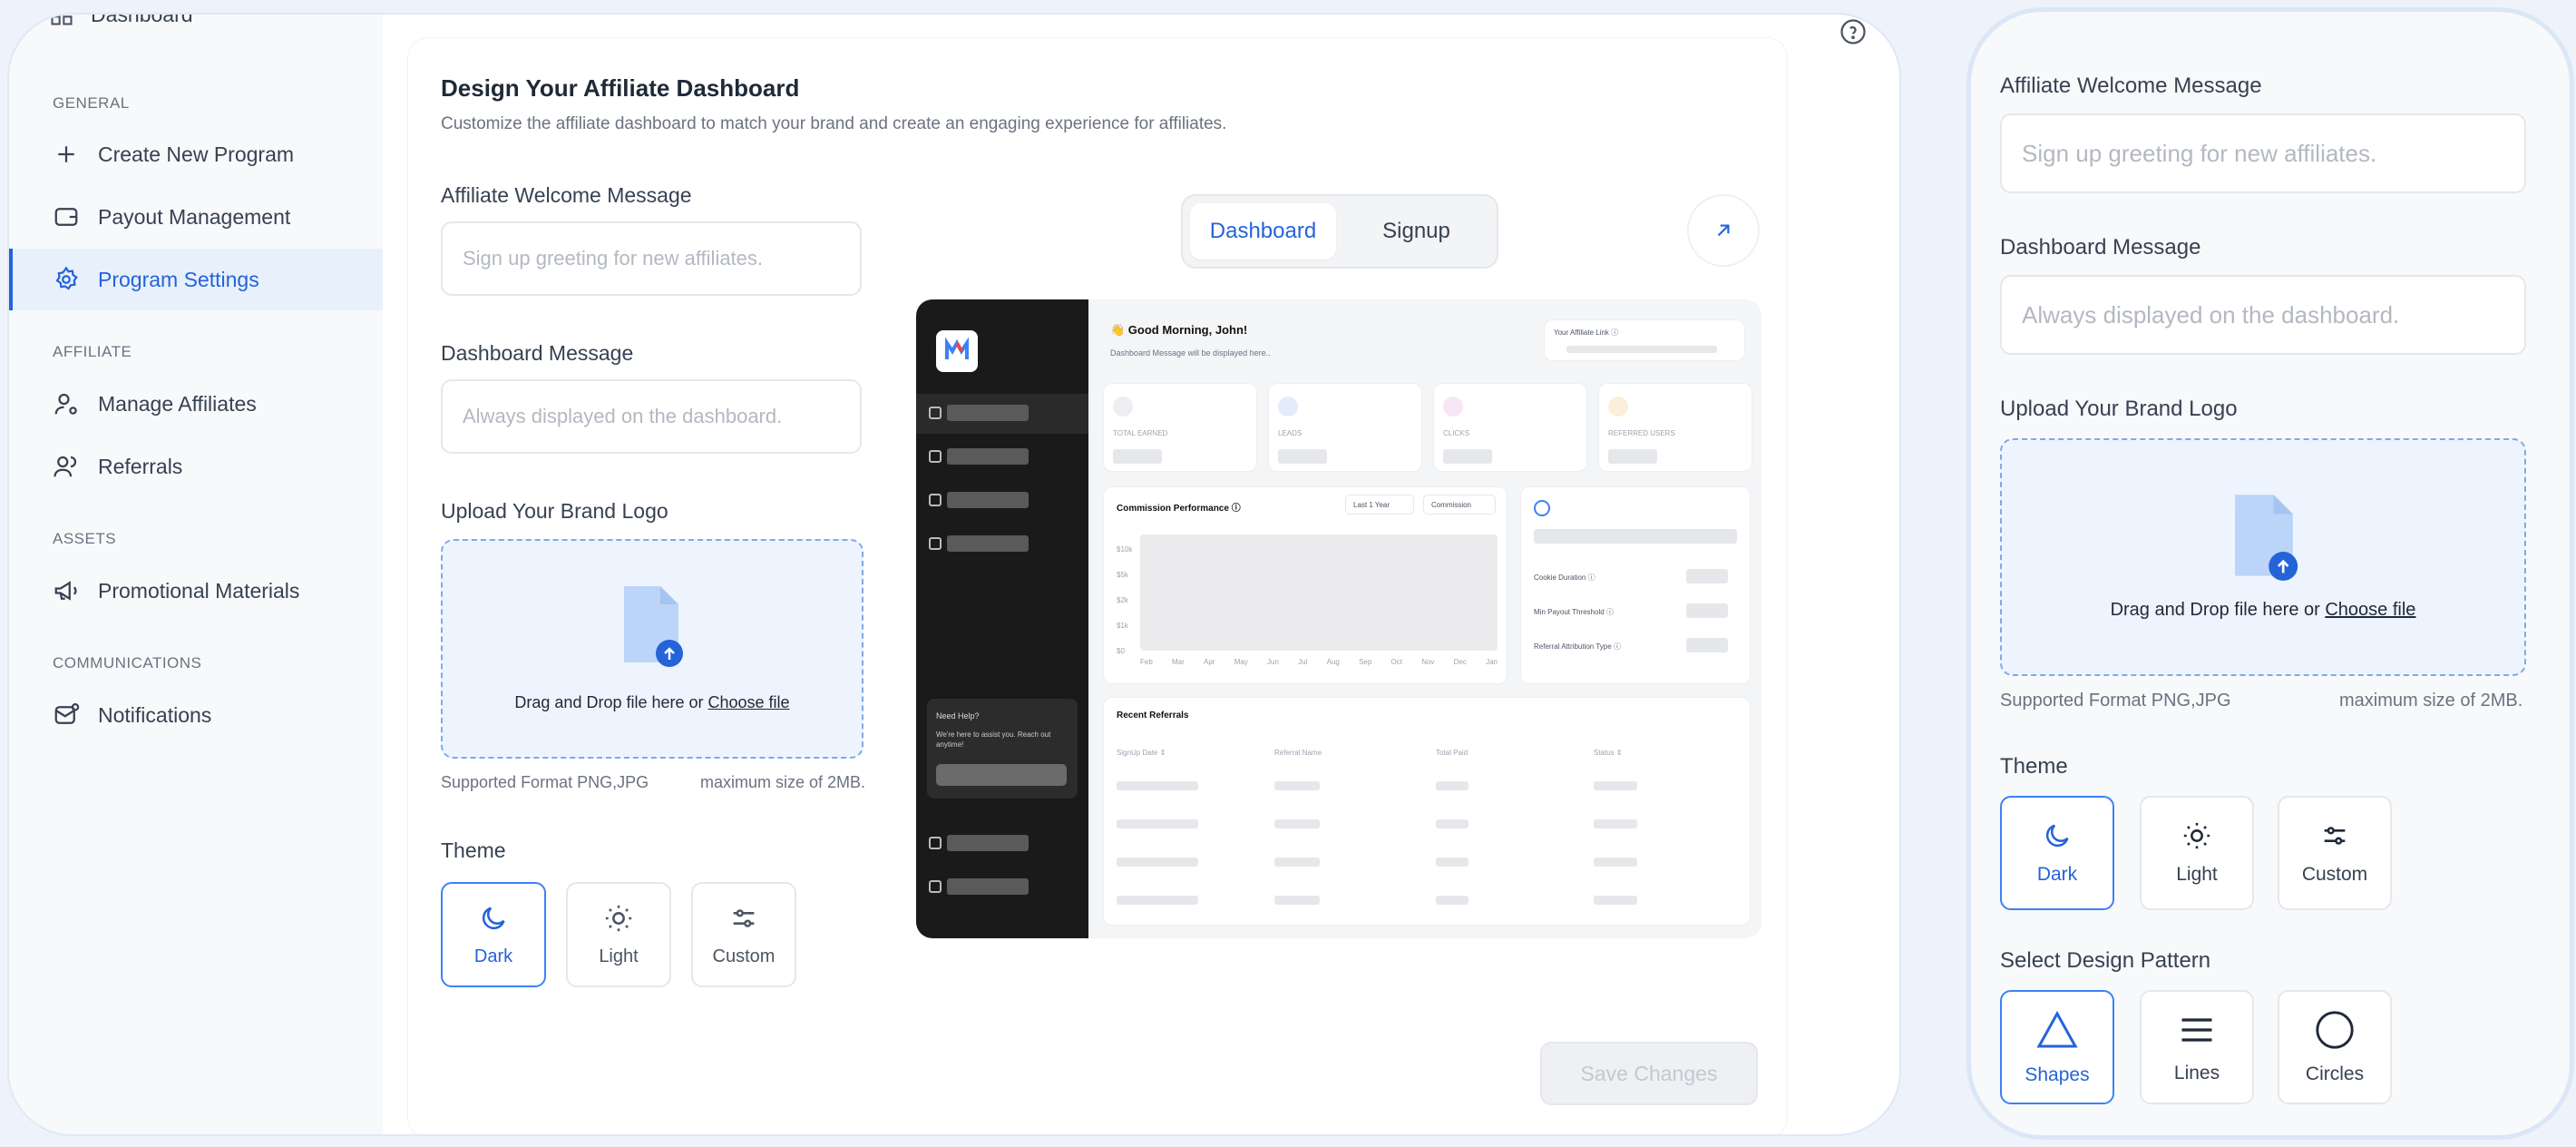 The image size is (2576, 1147). Describe the element at coordinates (2197, 853) in the screenshot. I see `rp-theme-light-button: Light` at that location.